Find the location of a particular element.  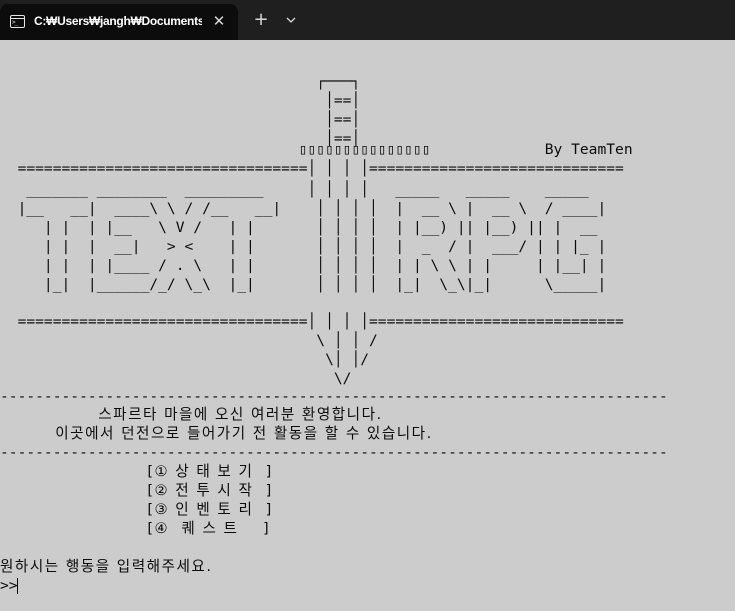

input-prompt: >> is located at coordinates (9, 585).